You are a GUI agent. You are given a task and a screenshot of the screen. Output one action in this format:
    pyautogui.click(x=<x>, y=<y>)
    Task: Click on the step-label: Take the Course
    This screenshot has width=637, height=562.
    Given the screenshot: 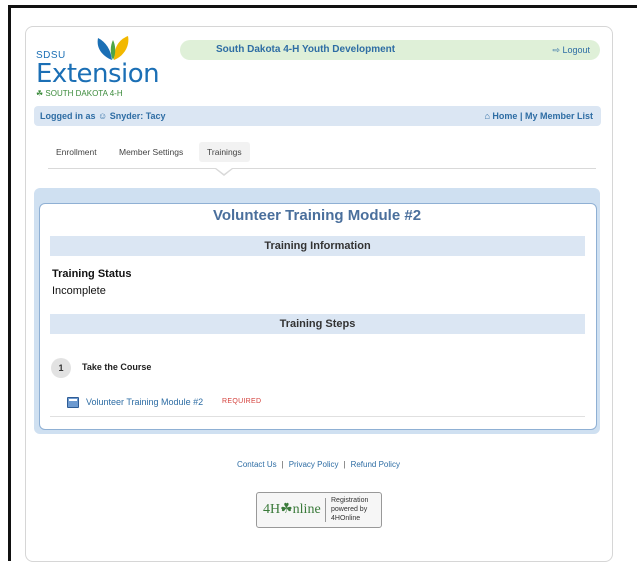 What is the action you would take?
    pyautogui.click(x=117, y=367)
    